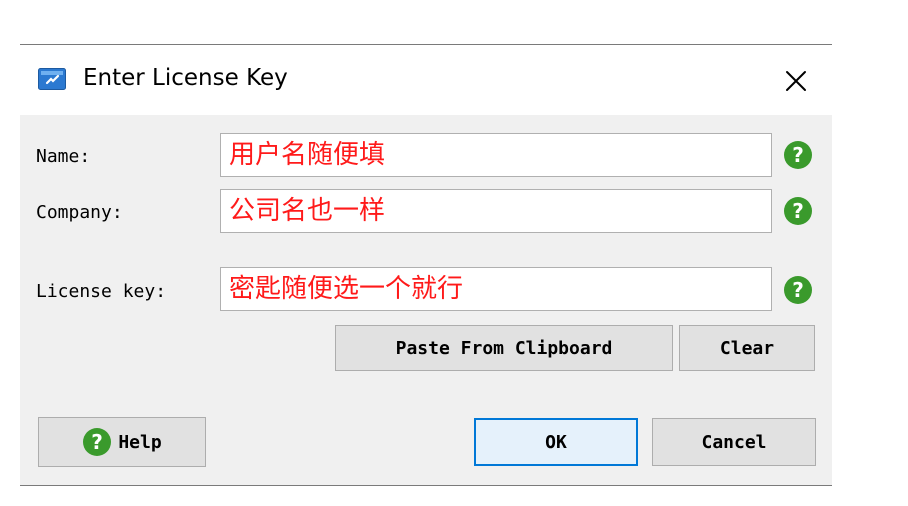 This screenshot has height=506, width=908. Describe the element at coordinates (140, 442) in the screenshot. I see `help-button-label: Help` at that location.